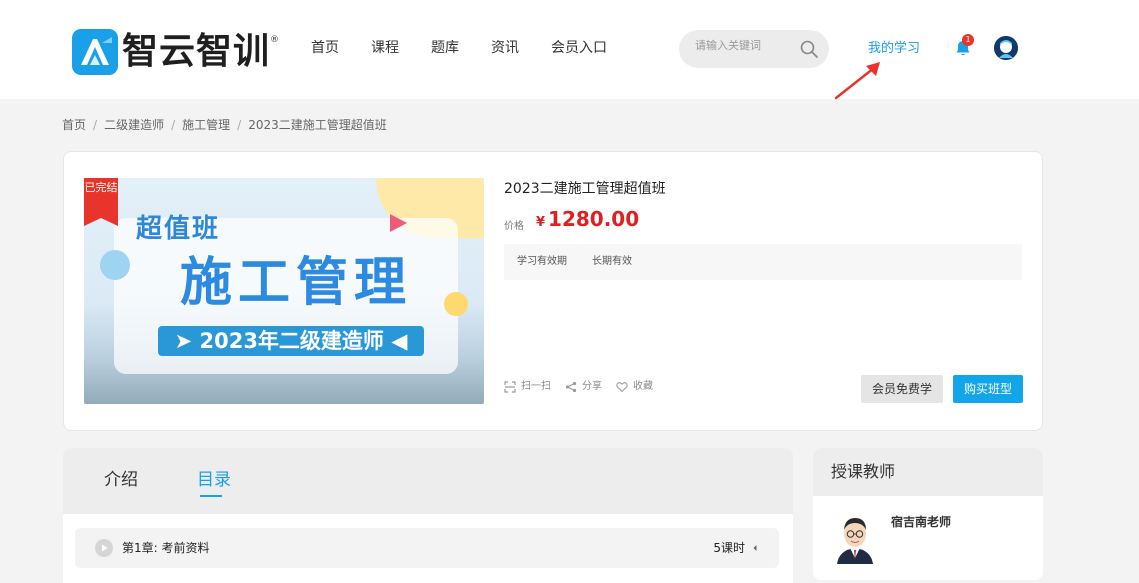  I want to click on tab-catalog: 目录, so click(214, 480).